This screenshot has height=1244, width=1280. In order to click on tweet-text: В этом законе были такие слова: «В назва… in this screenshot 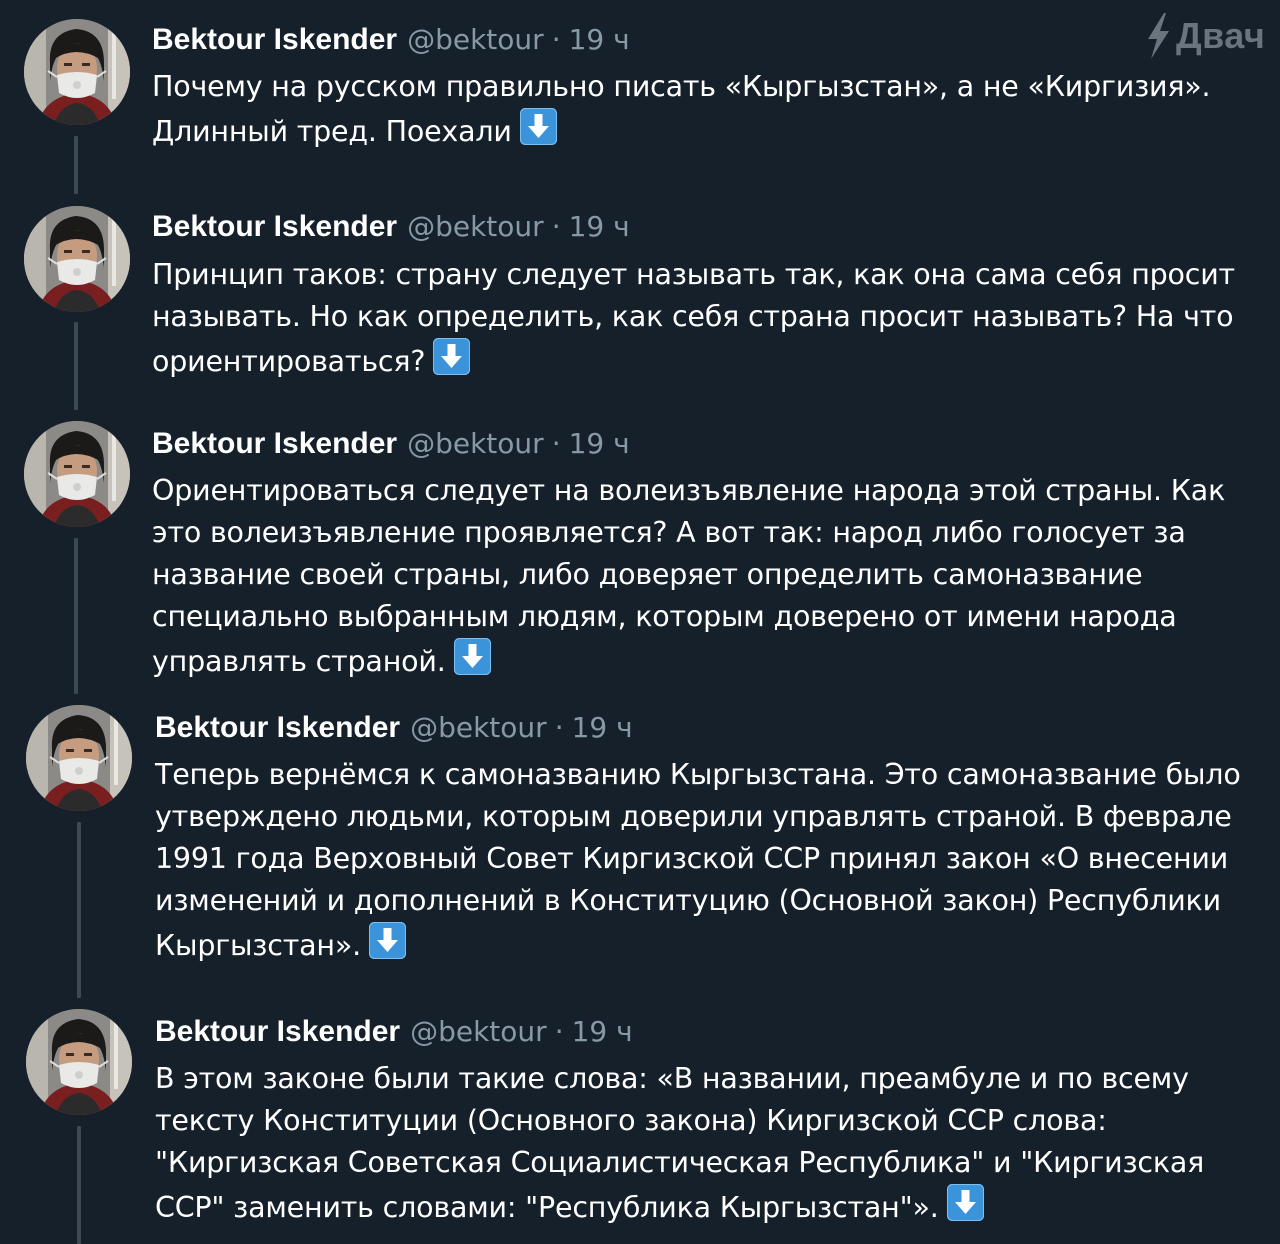, I will do `click(695, 1143)`.